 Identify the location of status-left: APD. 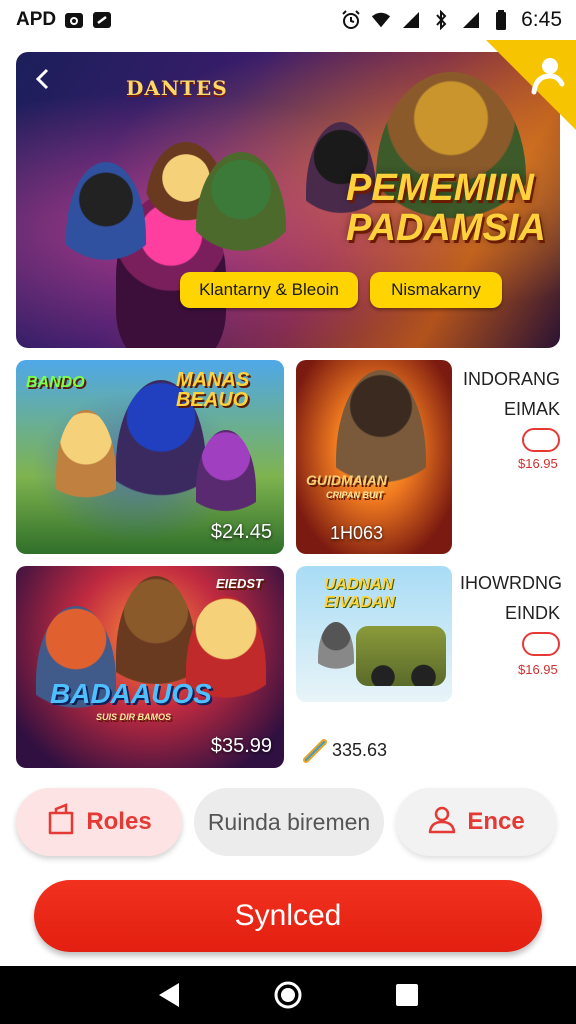
(64, 20).